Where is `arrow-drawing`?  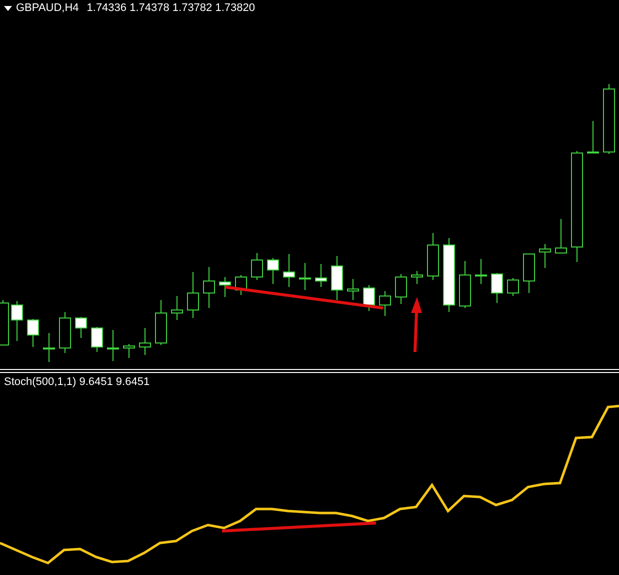 arrow-drawing is located at coordinates (416, 324).